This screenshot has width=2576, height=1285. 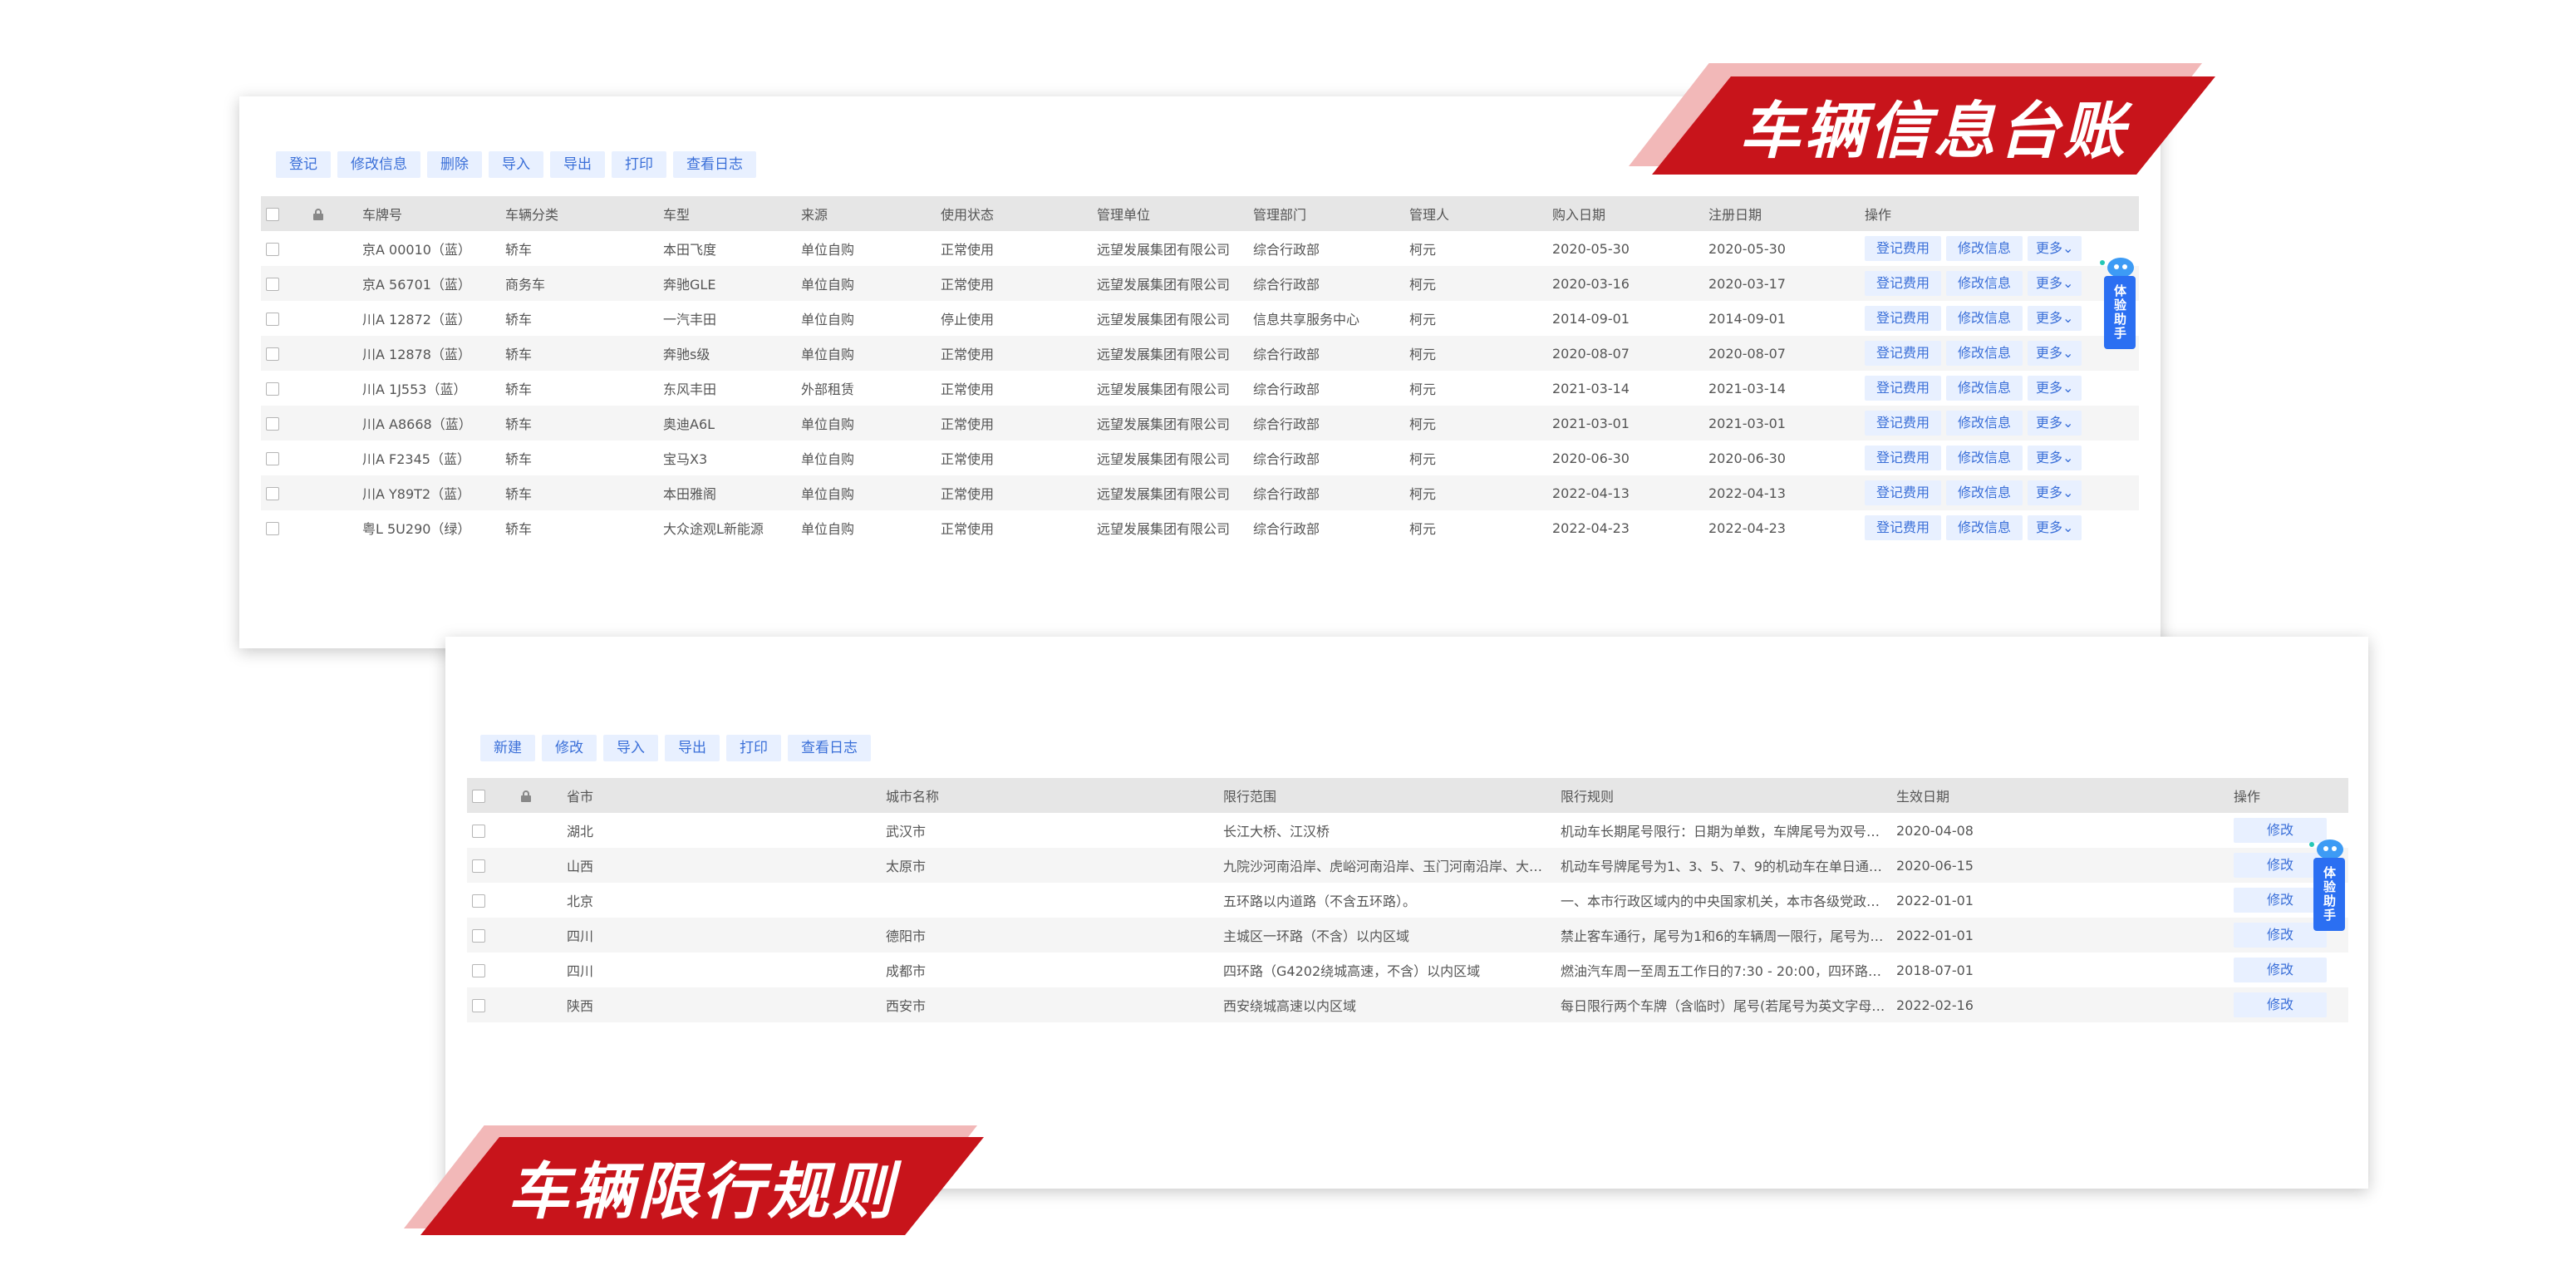 I want to click on table-cell: 柯元, so click(x=1475, y=423).